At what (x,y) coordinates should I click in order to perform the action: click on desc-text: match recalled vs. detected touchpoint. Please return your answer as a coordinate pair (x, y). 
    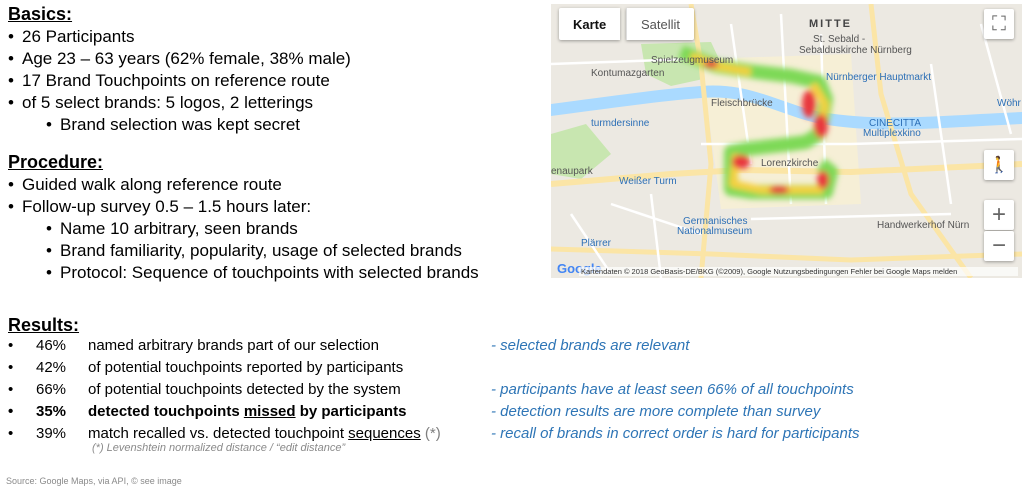
    Looking at the image, I should click on (218, 433).